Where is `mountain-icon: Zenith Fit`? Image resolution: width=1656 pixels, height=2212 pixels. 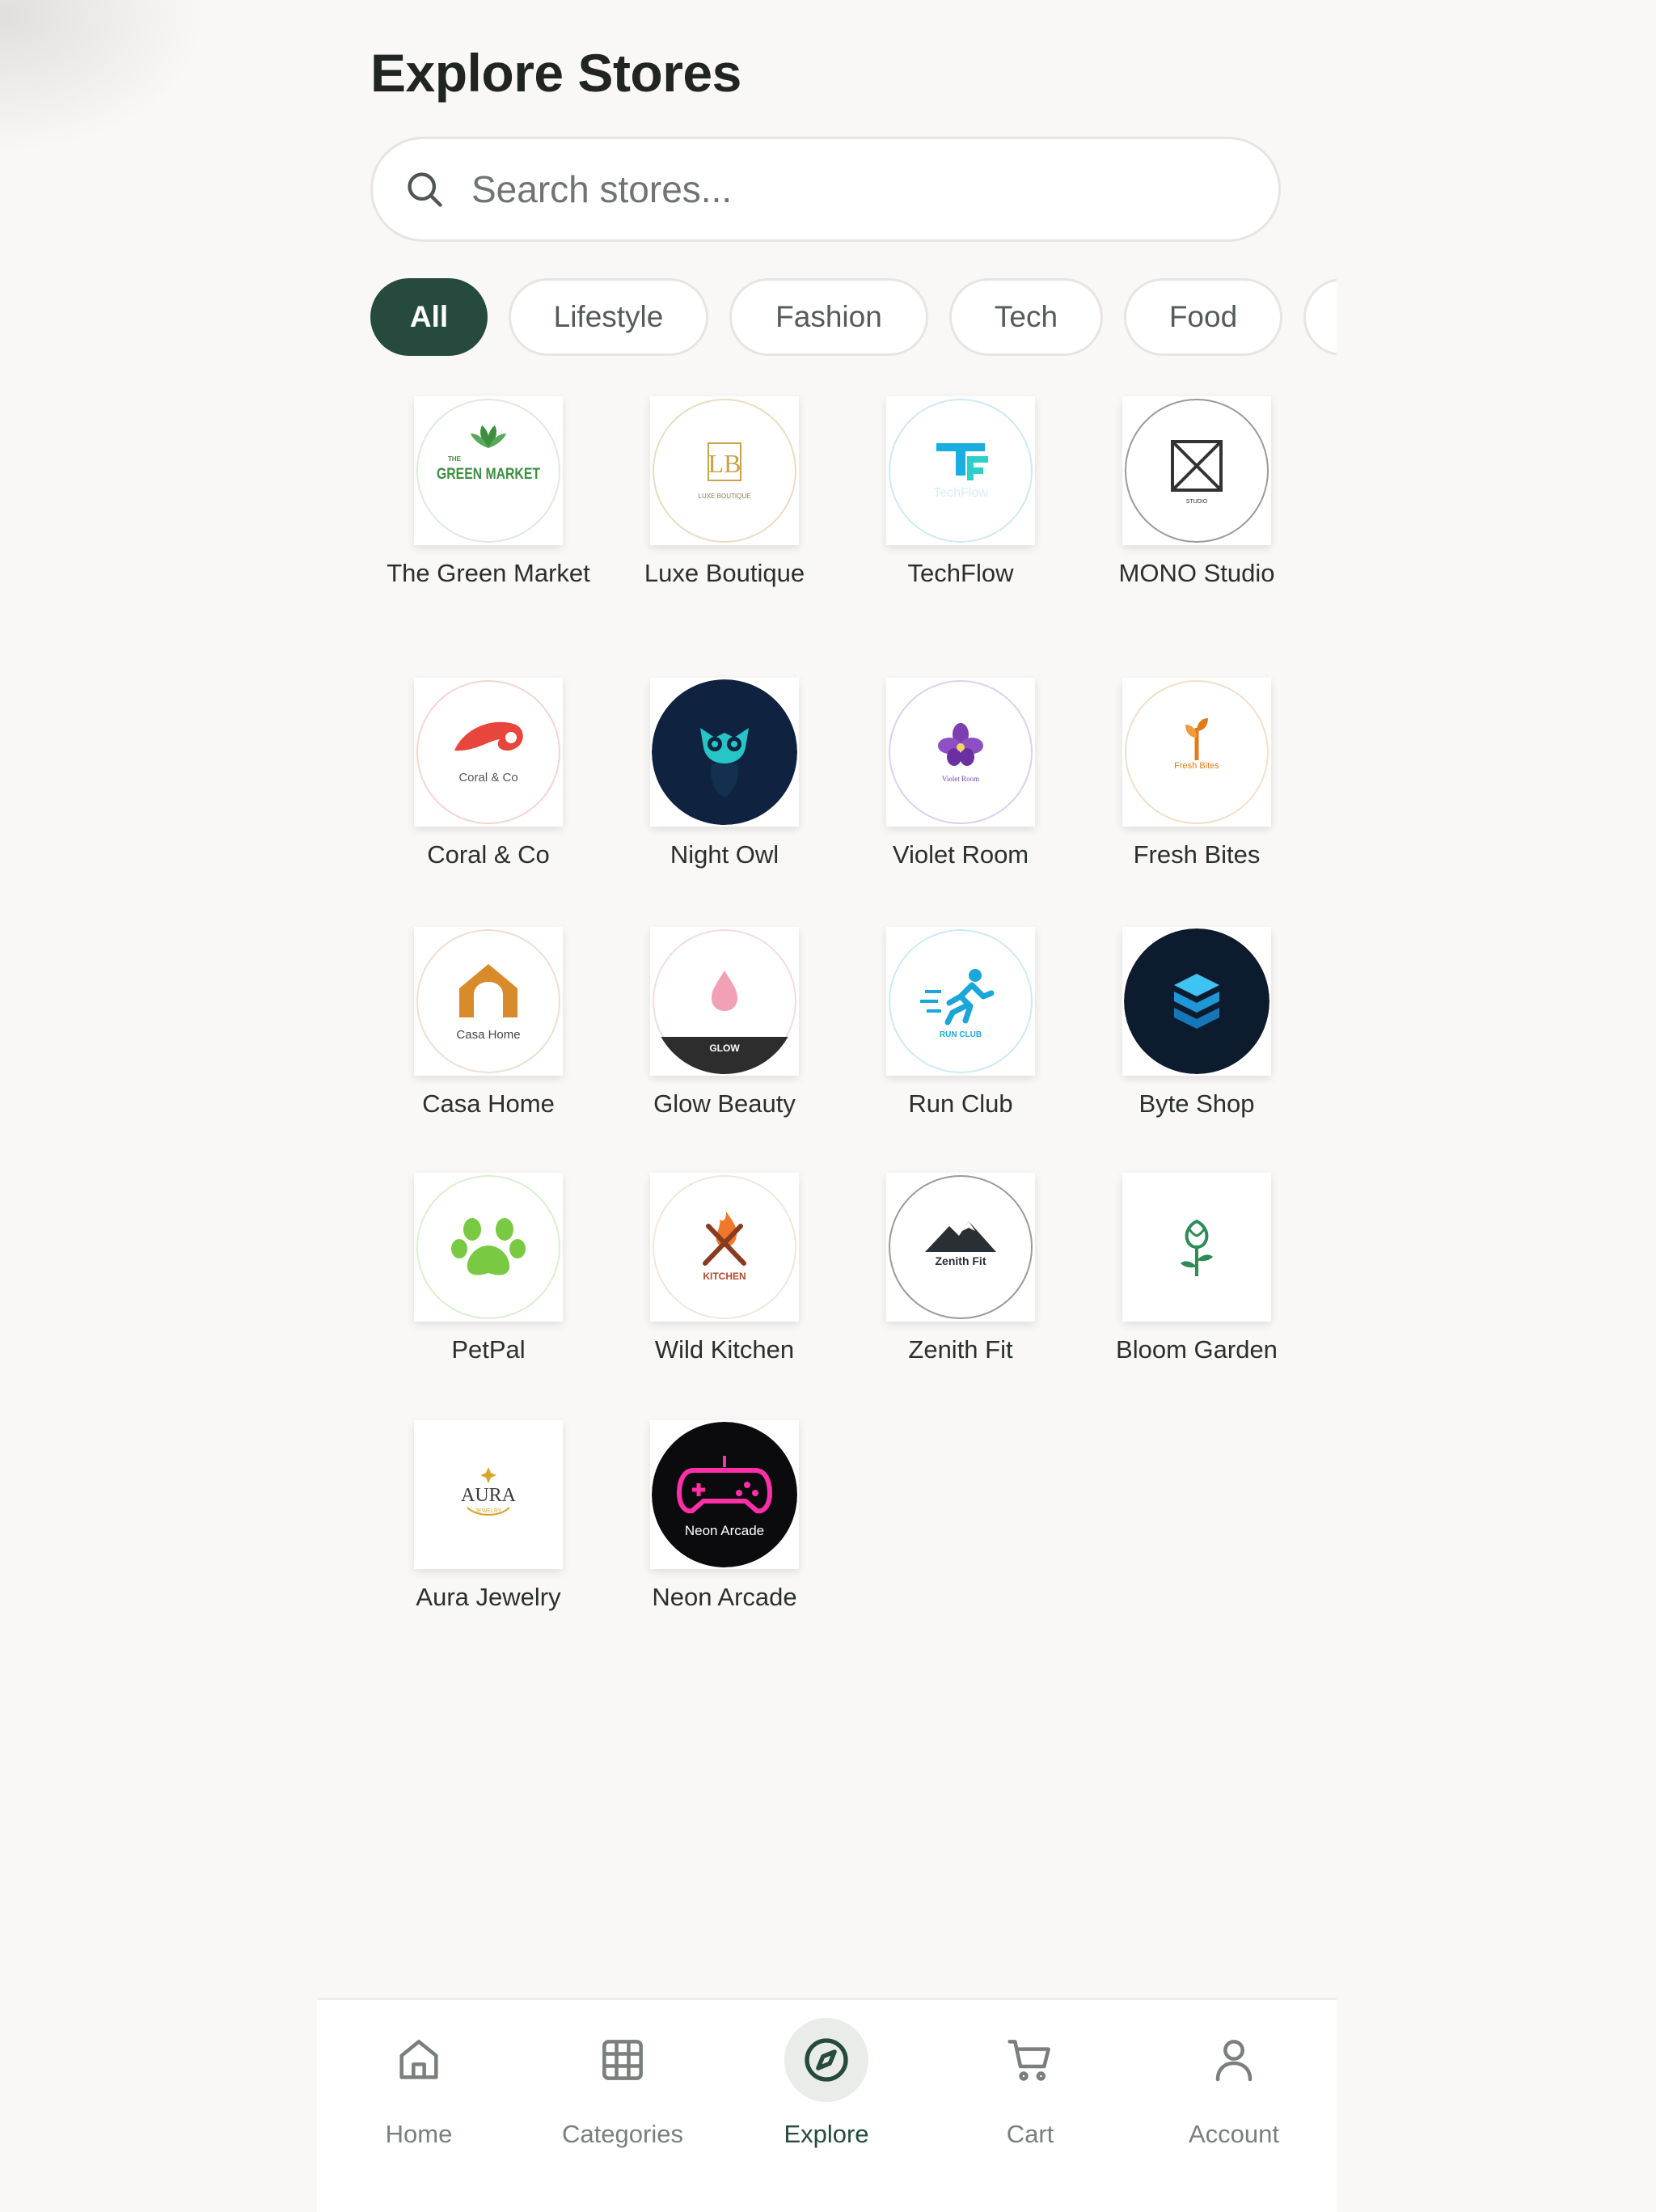 mountain-icon: Zenith Fit is located at coordinates (960, 1247).